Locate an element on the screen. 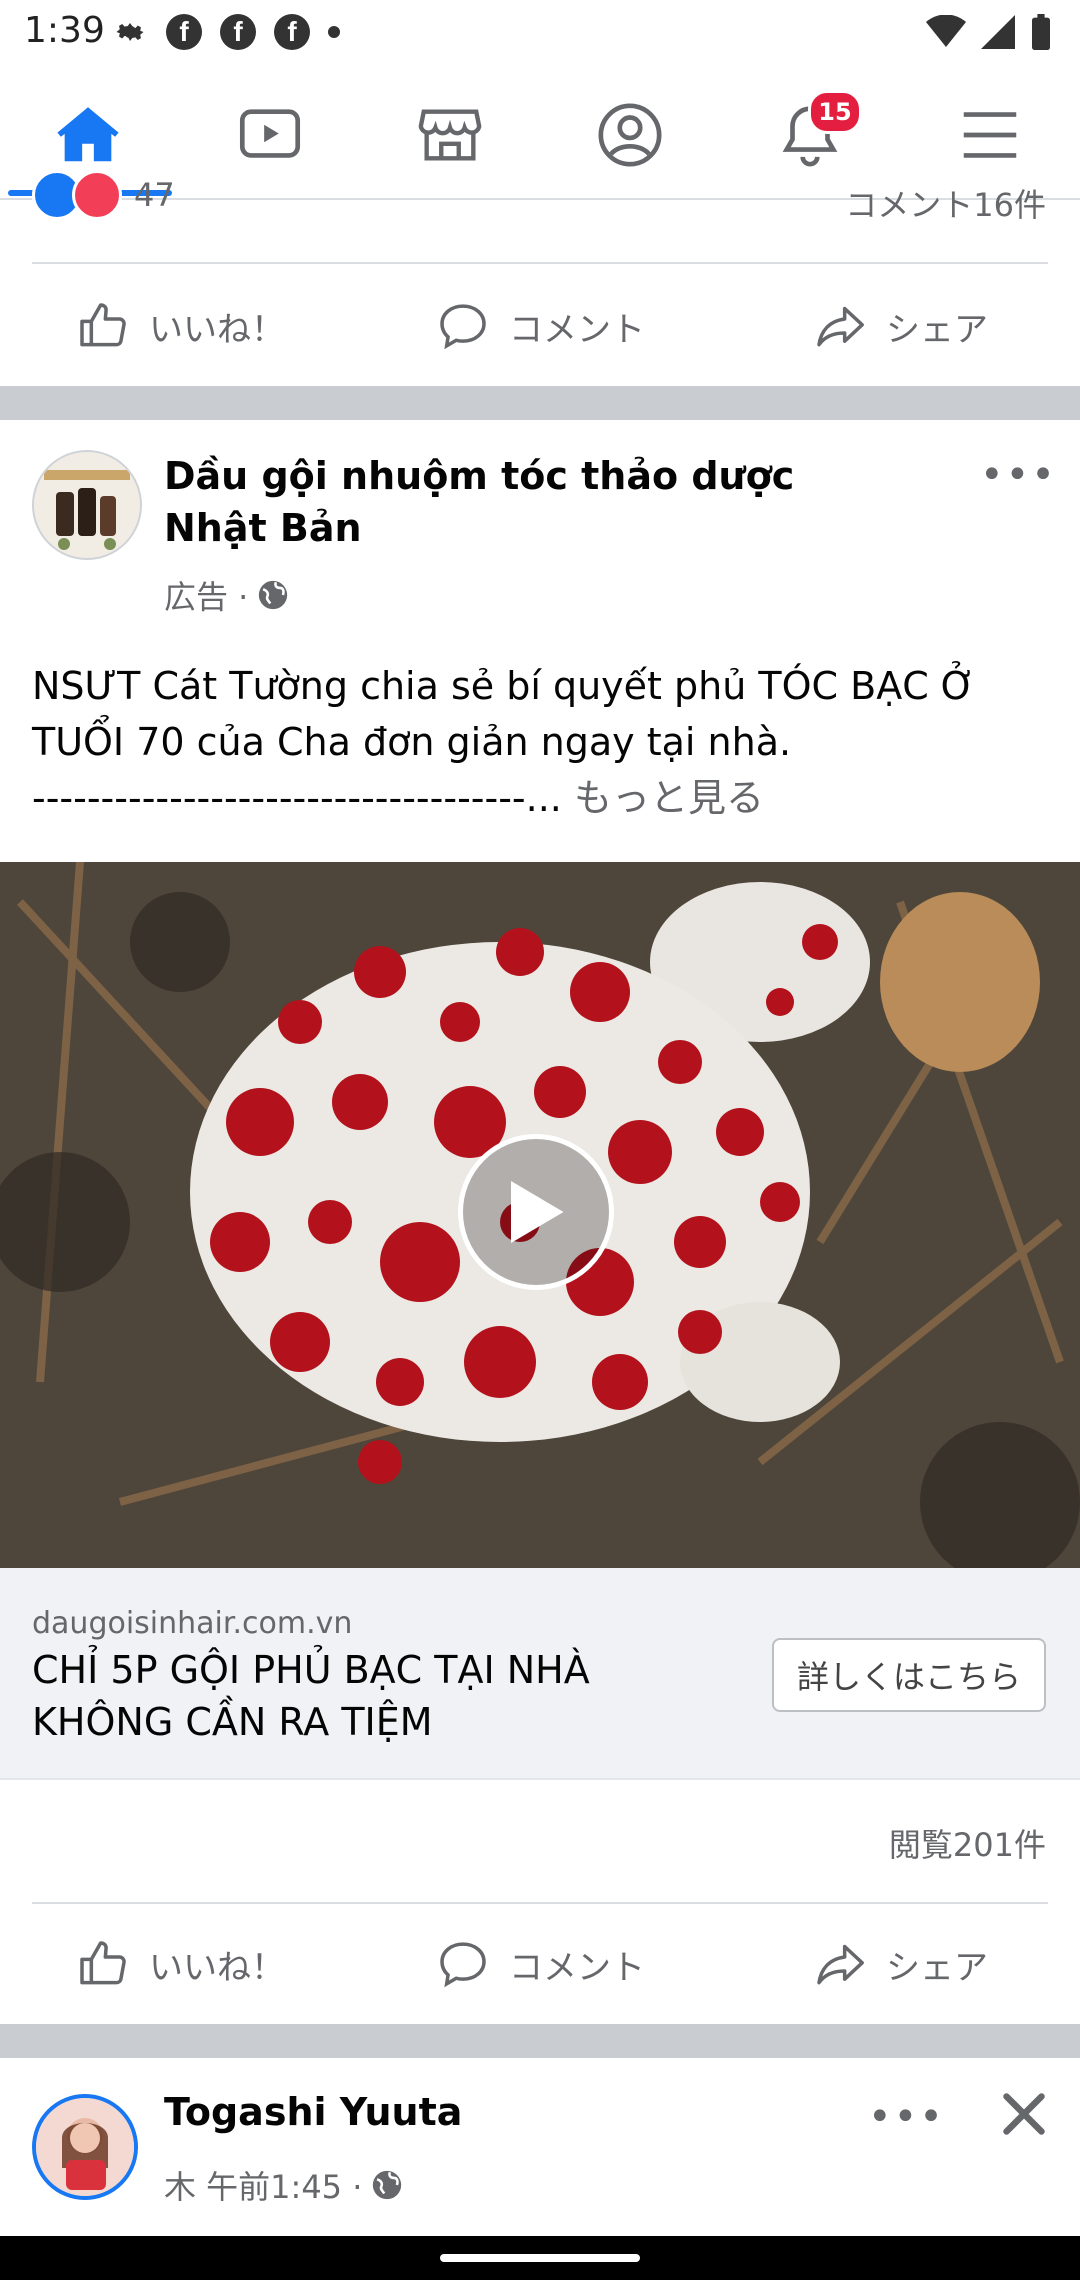 The height and width of the screenshot is (2280, 1080). home-gesture-handle is located at coordinates (540, 2258).